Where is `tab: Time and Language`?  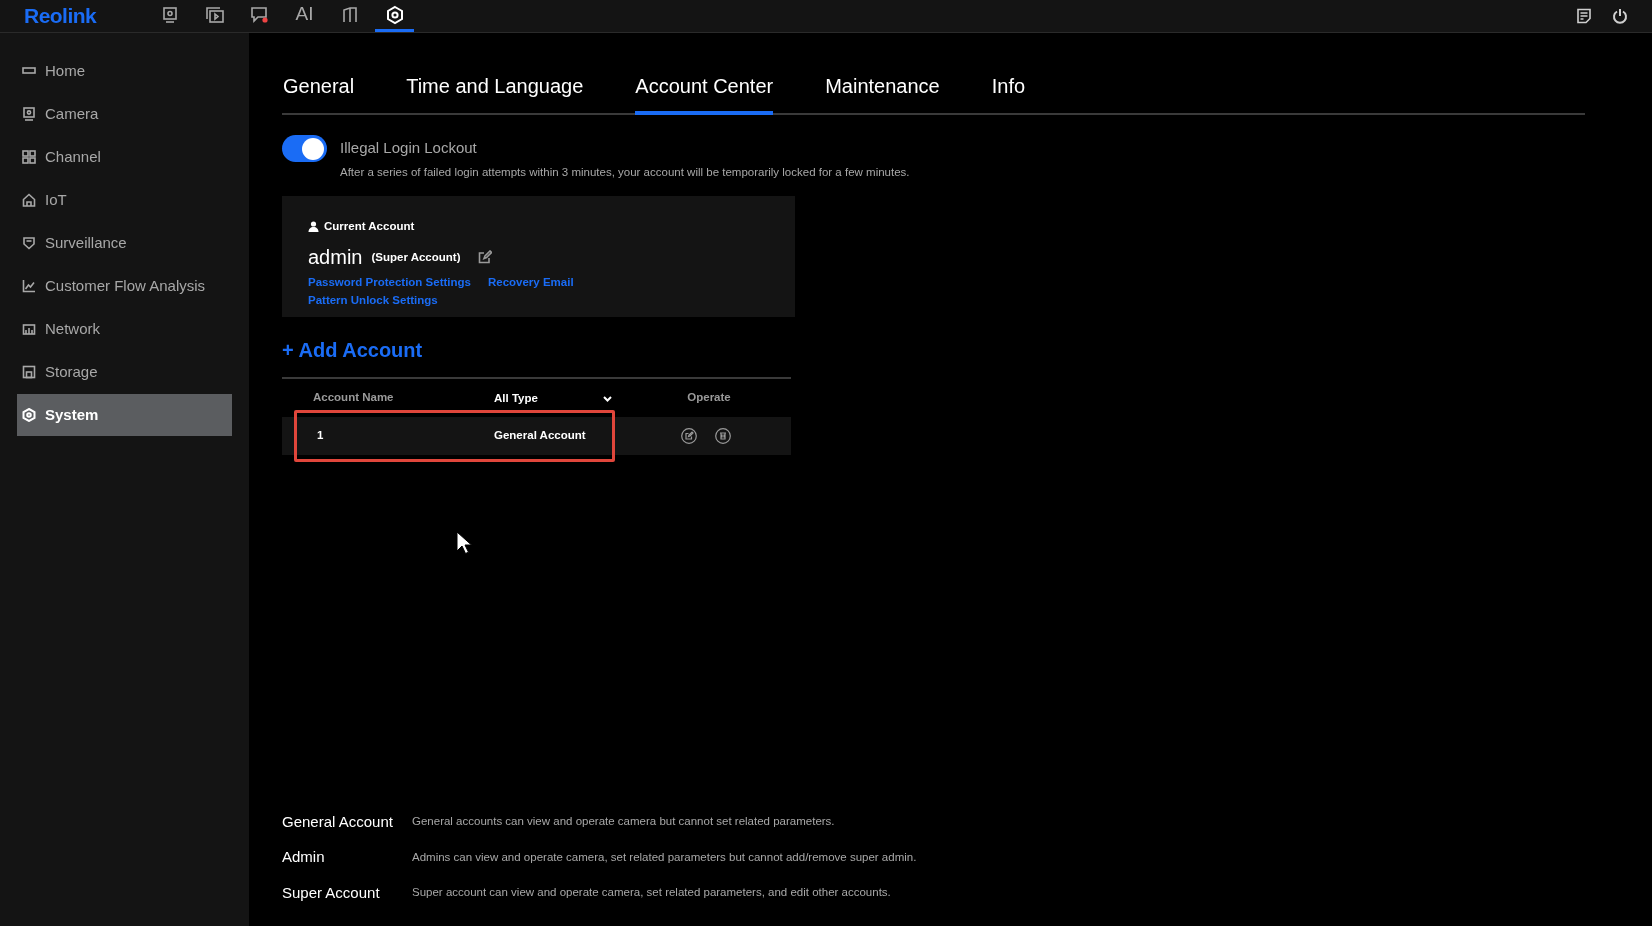
tab: Time and Language is located at coordinates (495, 93).